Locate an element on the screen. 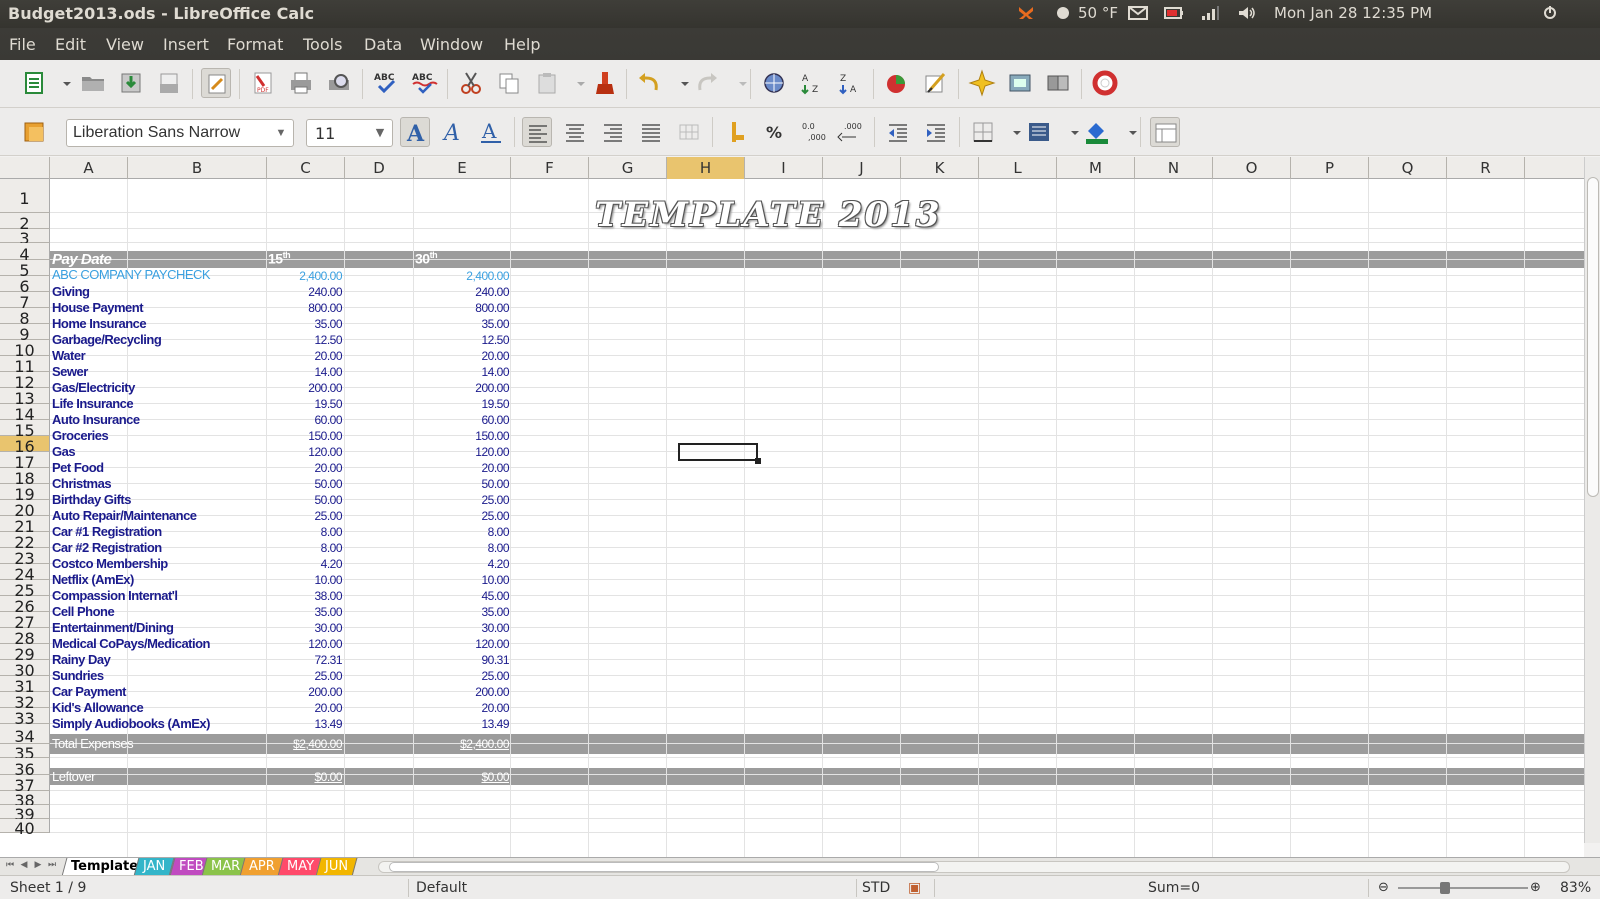 Image resolution: width=1600 pixels, height=899 pixels. expense-label: Water is located at coordinates (69, 355).